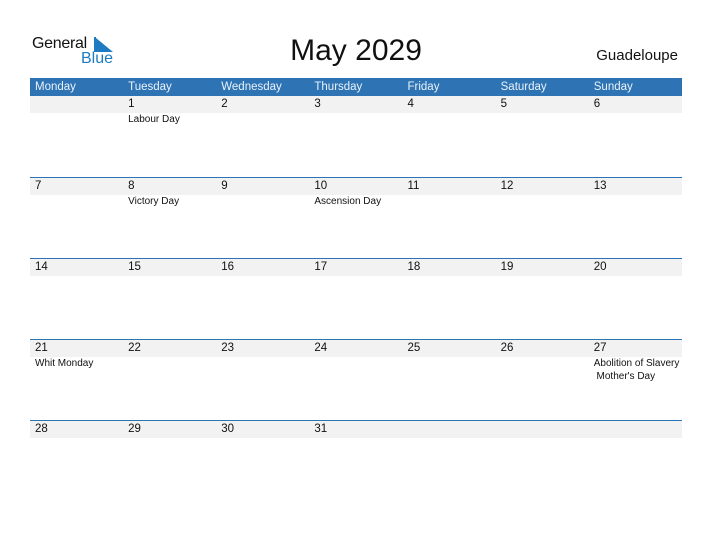 The width and height of the screenshot is (712, 550). I want to click on day-number: 18, so click(414, 267).